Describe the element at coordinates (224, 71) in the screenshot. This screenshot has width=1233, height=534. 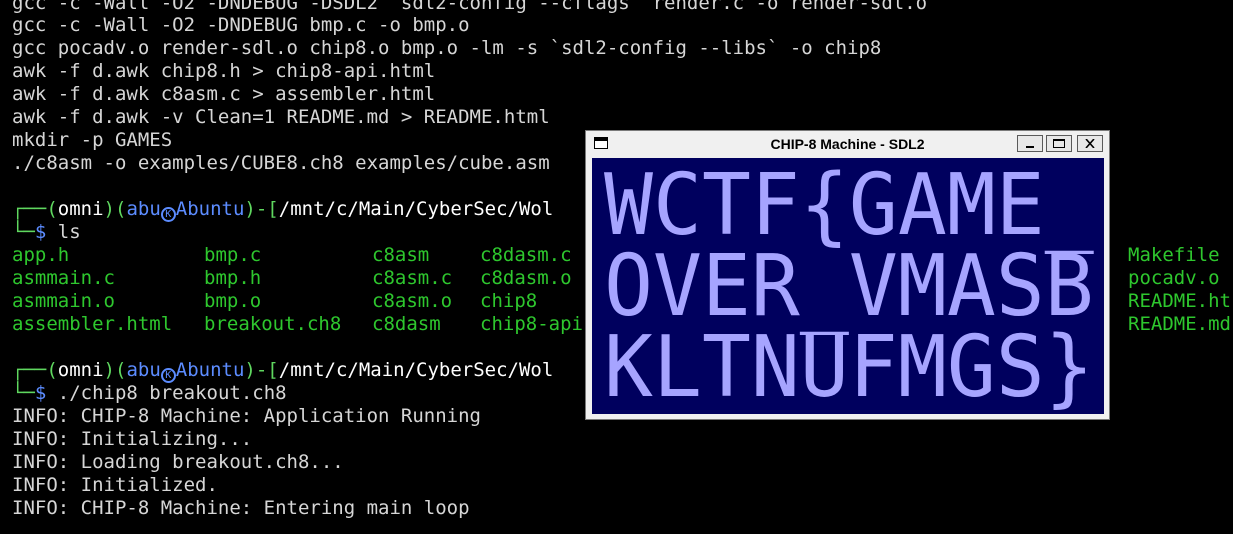
I see `build-line: awk -f d.awk chip8.h > chip8-api.html` at that location.